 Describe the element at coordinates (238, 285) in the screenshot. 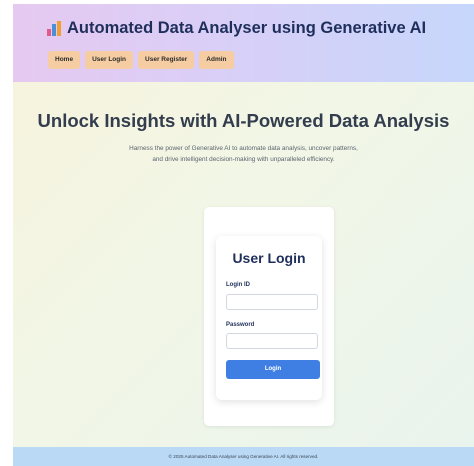

I see `login-id-label: Login ID` at that location.